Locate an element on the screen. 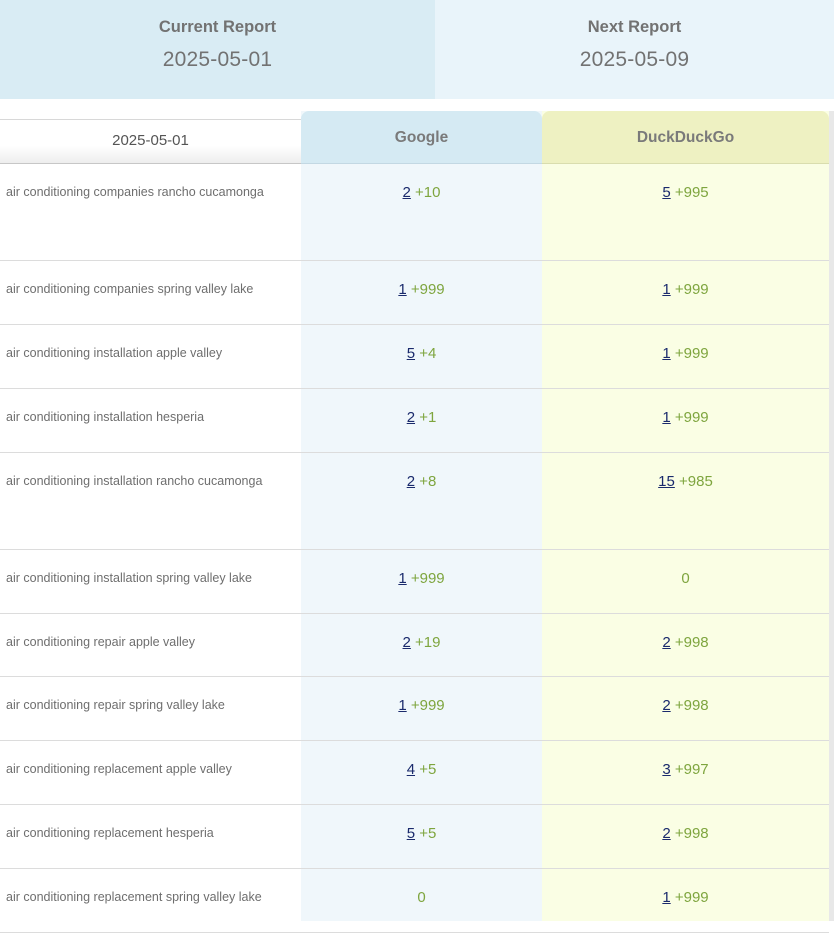  rank-change: +19 is located at coordinates (428, 642).